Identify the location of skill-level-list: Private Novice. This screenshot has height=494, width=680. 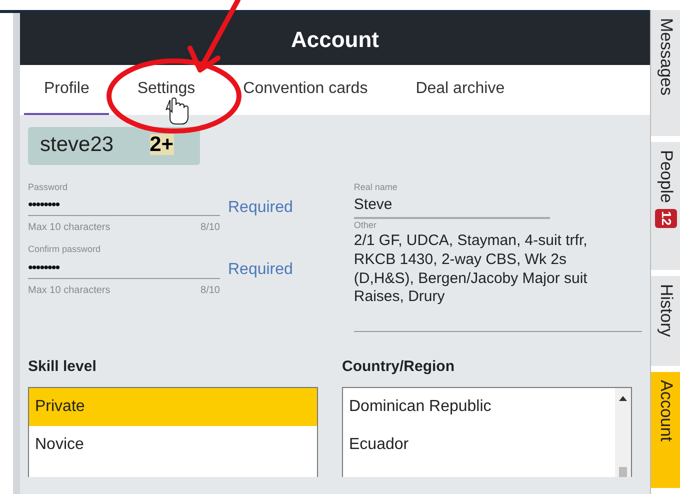
(173, 431).